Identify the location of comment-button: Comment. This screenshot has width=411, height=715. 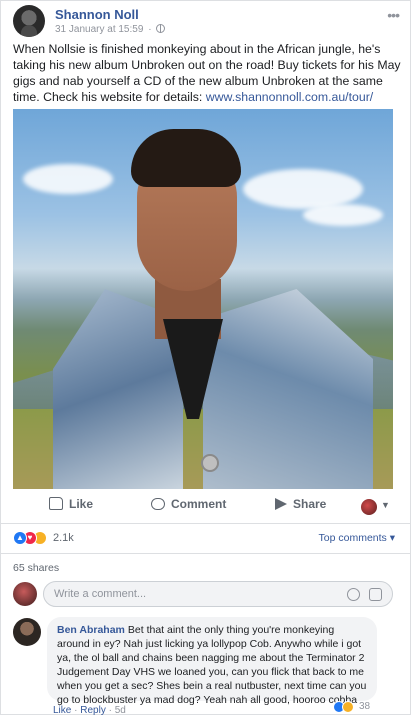
(188, 504).